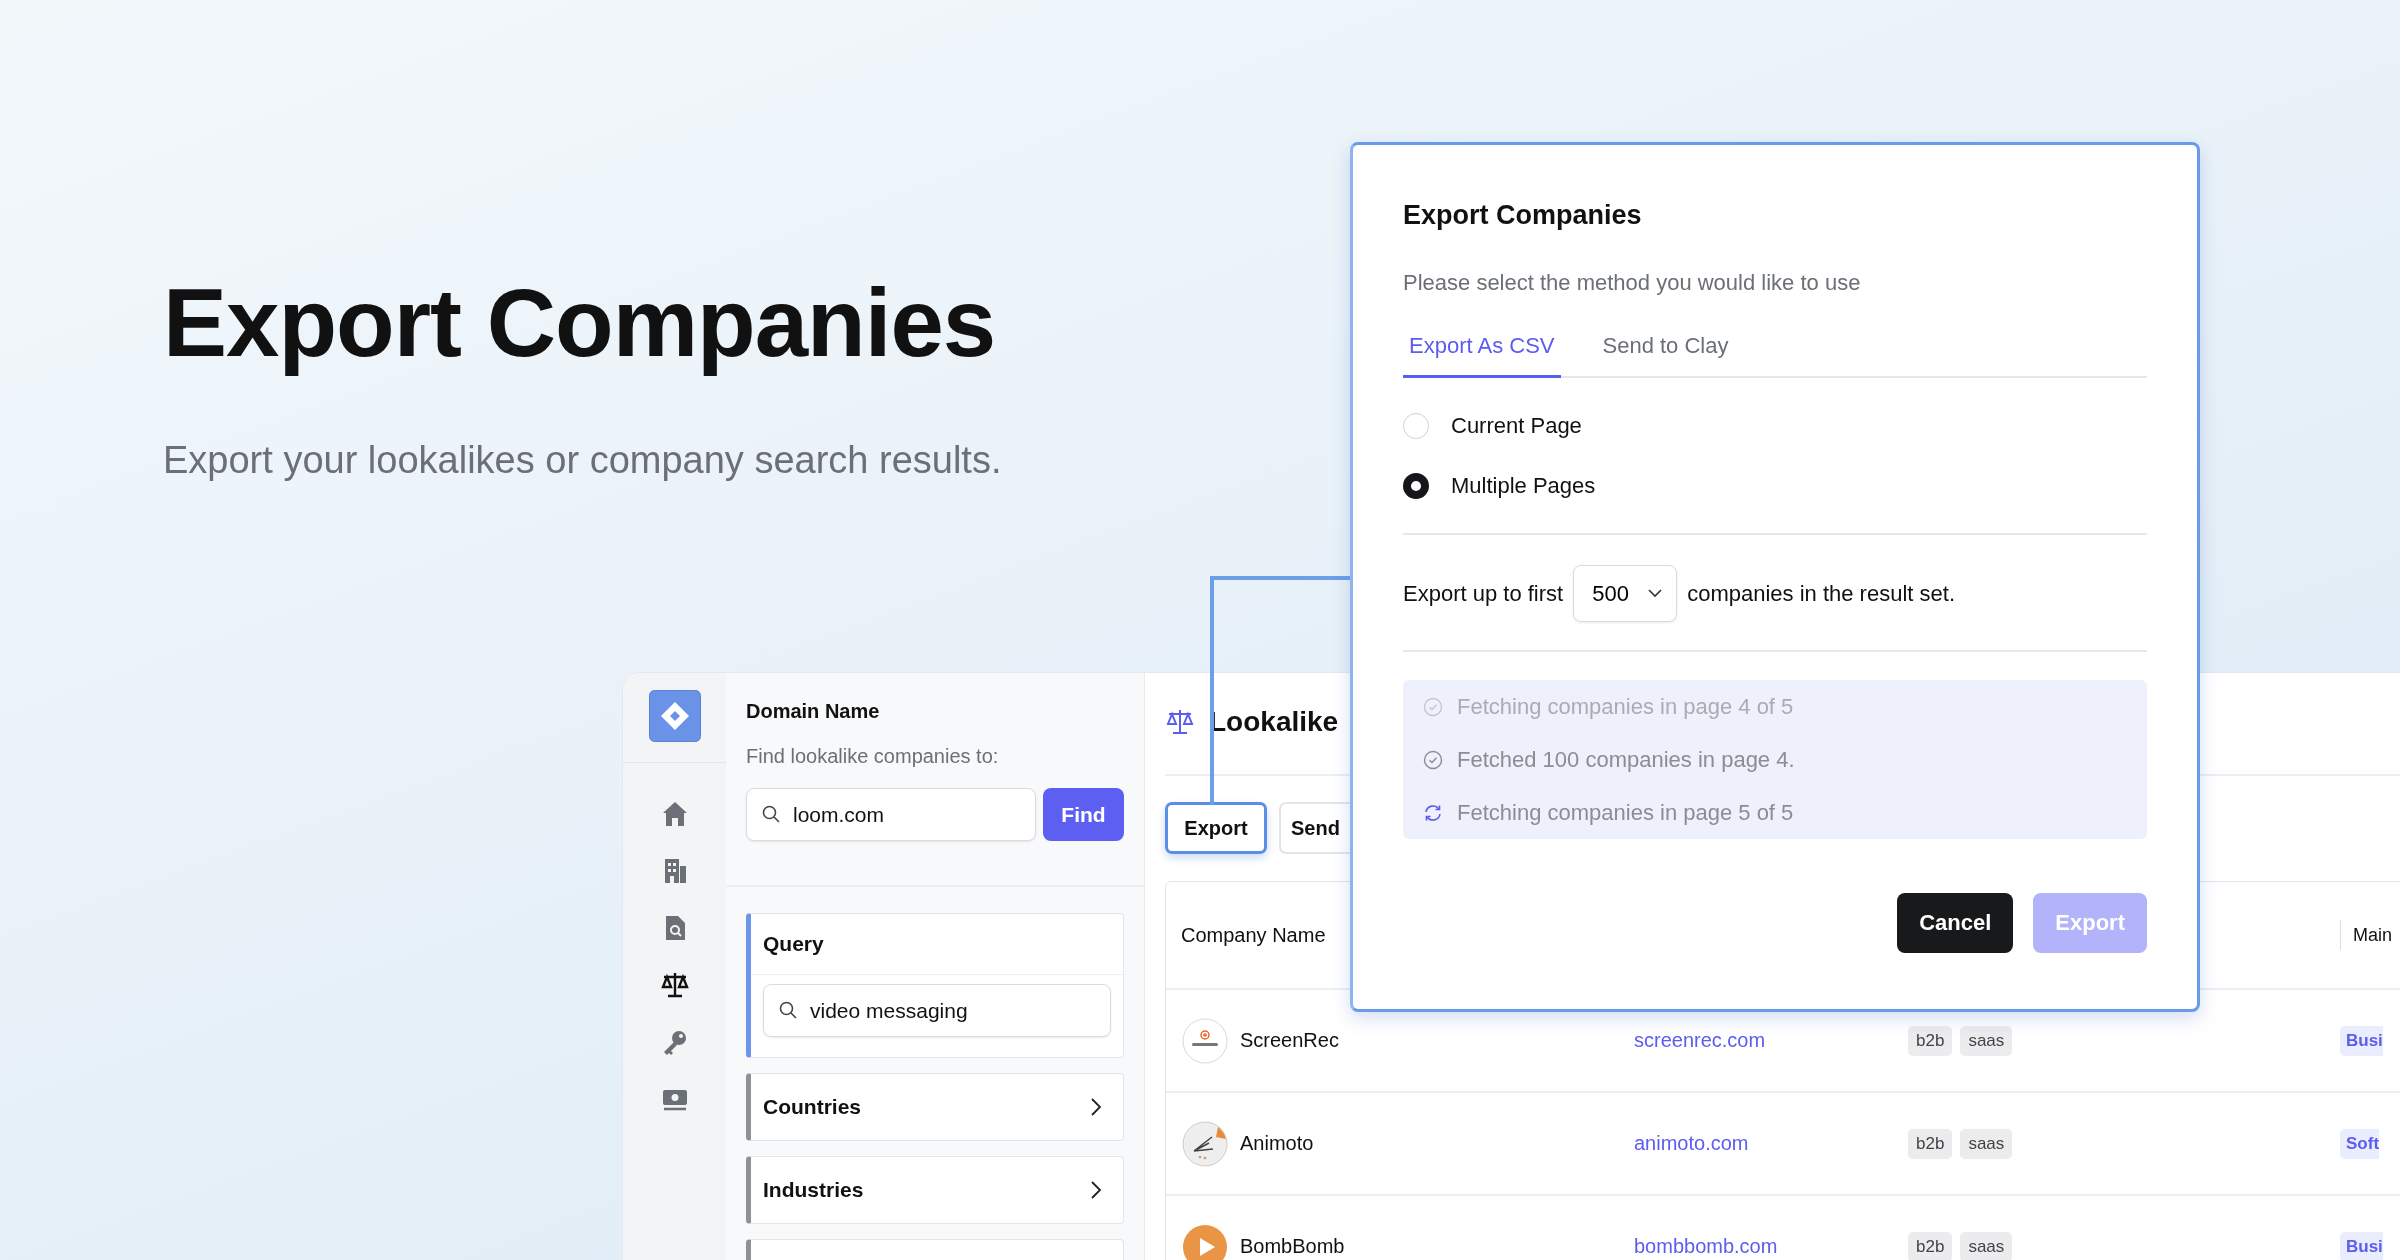  What do you see at coordinates (2360, 1143) in the screenshot?
I see `category-tag: Soft` at bounding box center [2360, 1143].